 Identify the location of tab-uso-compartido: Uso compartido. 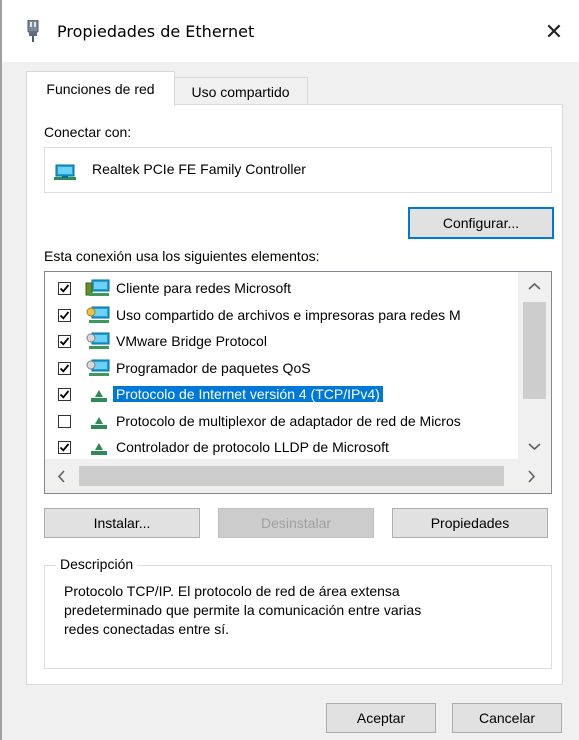
(240, 91).